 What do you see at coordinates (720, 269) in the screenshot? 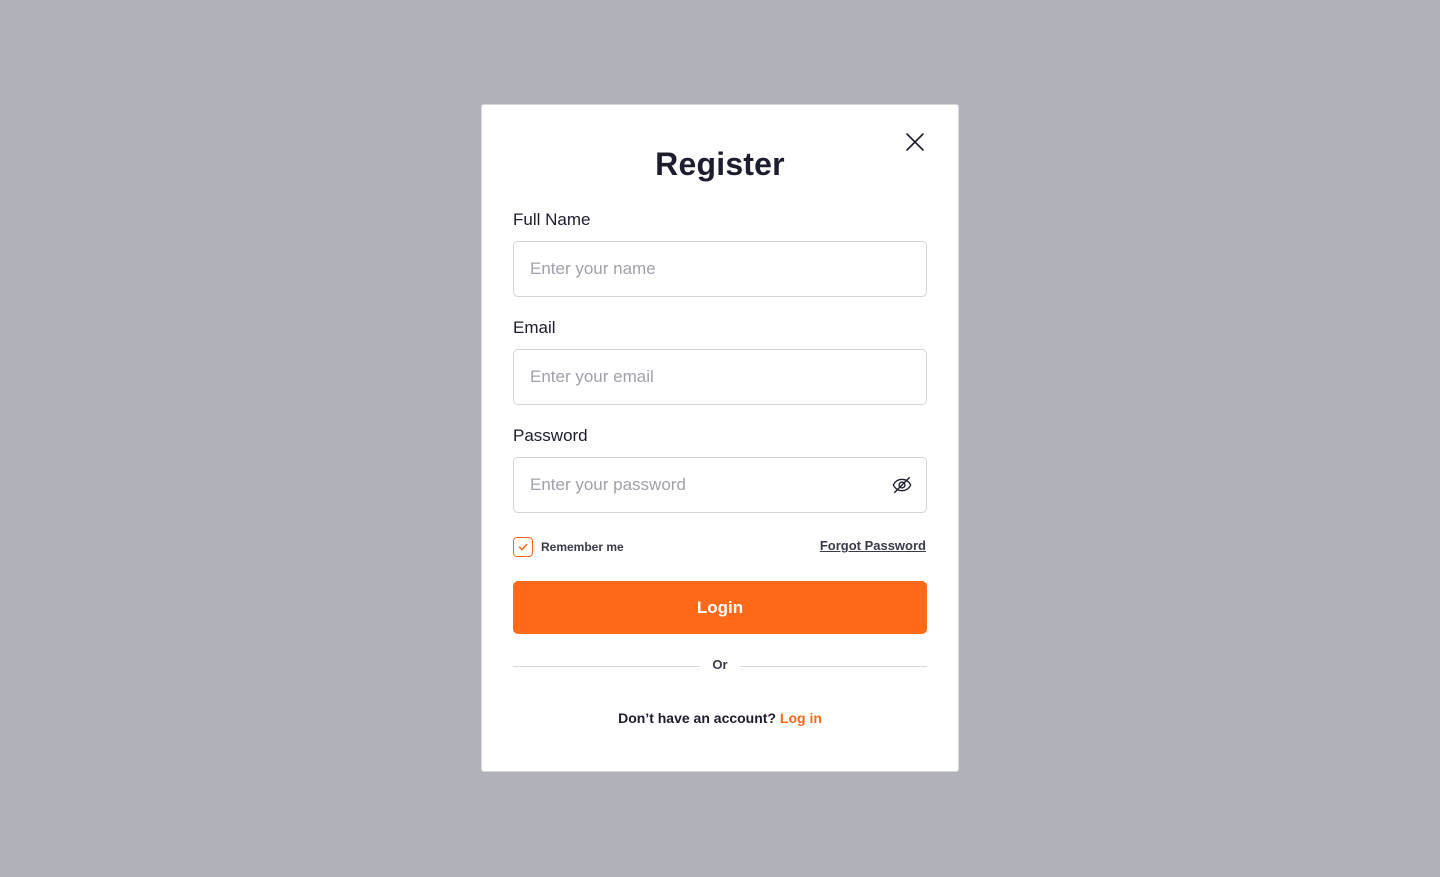
I see `full-name-input` at bounding box center [720, 269].